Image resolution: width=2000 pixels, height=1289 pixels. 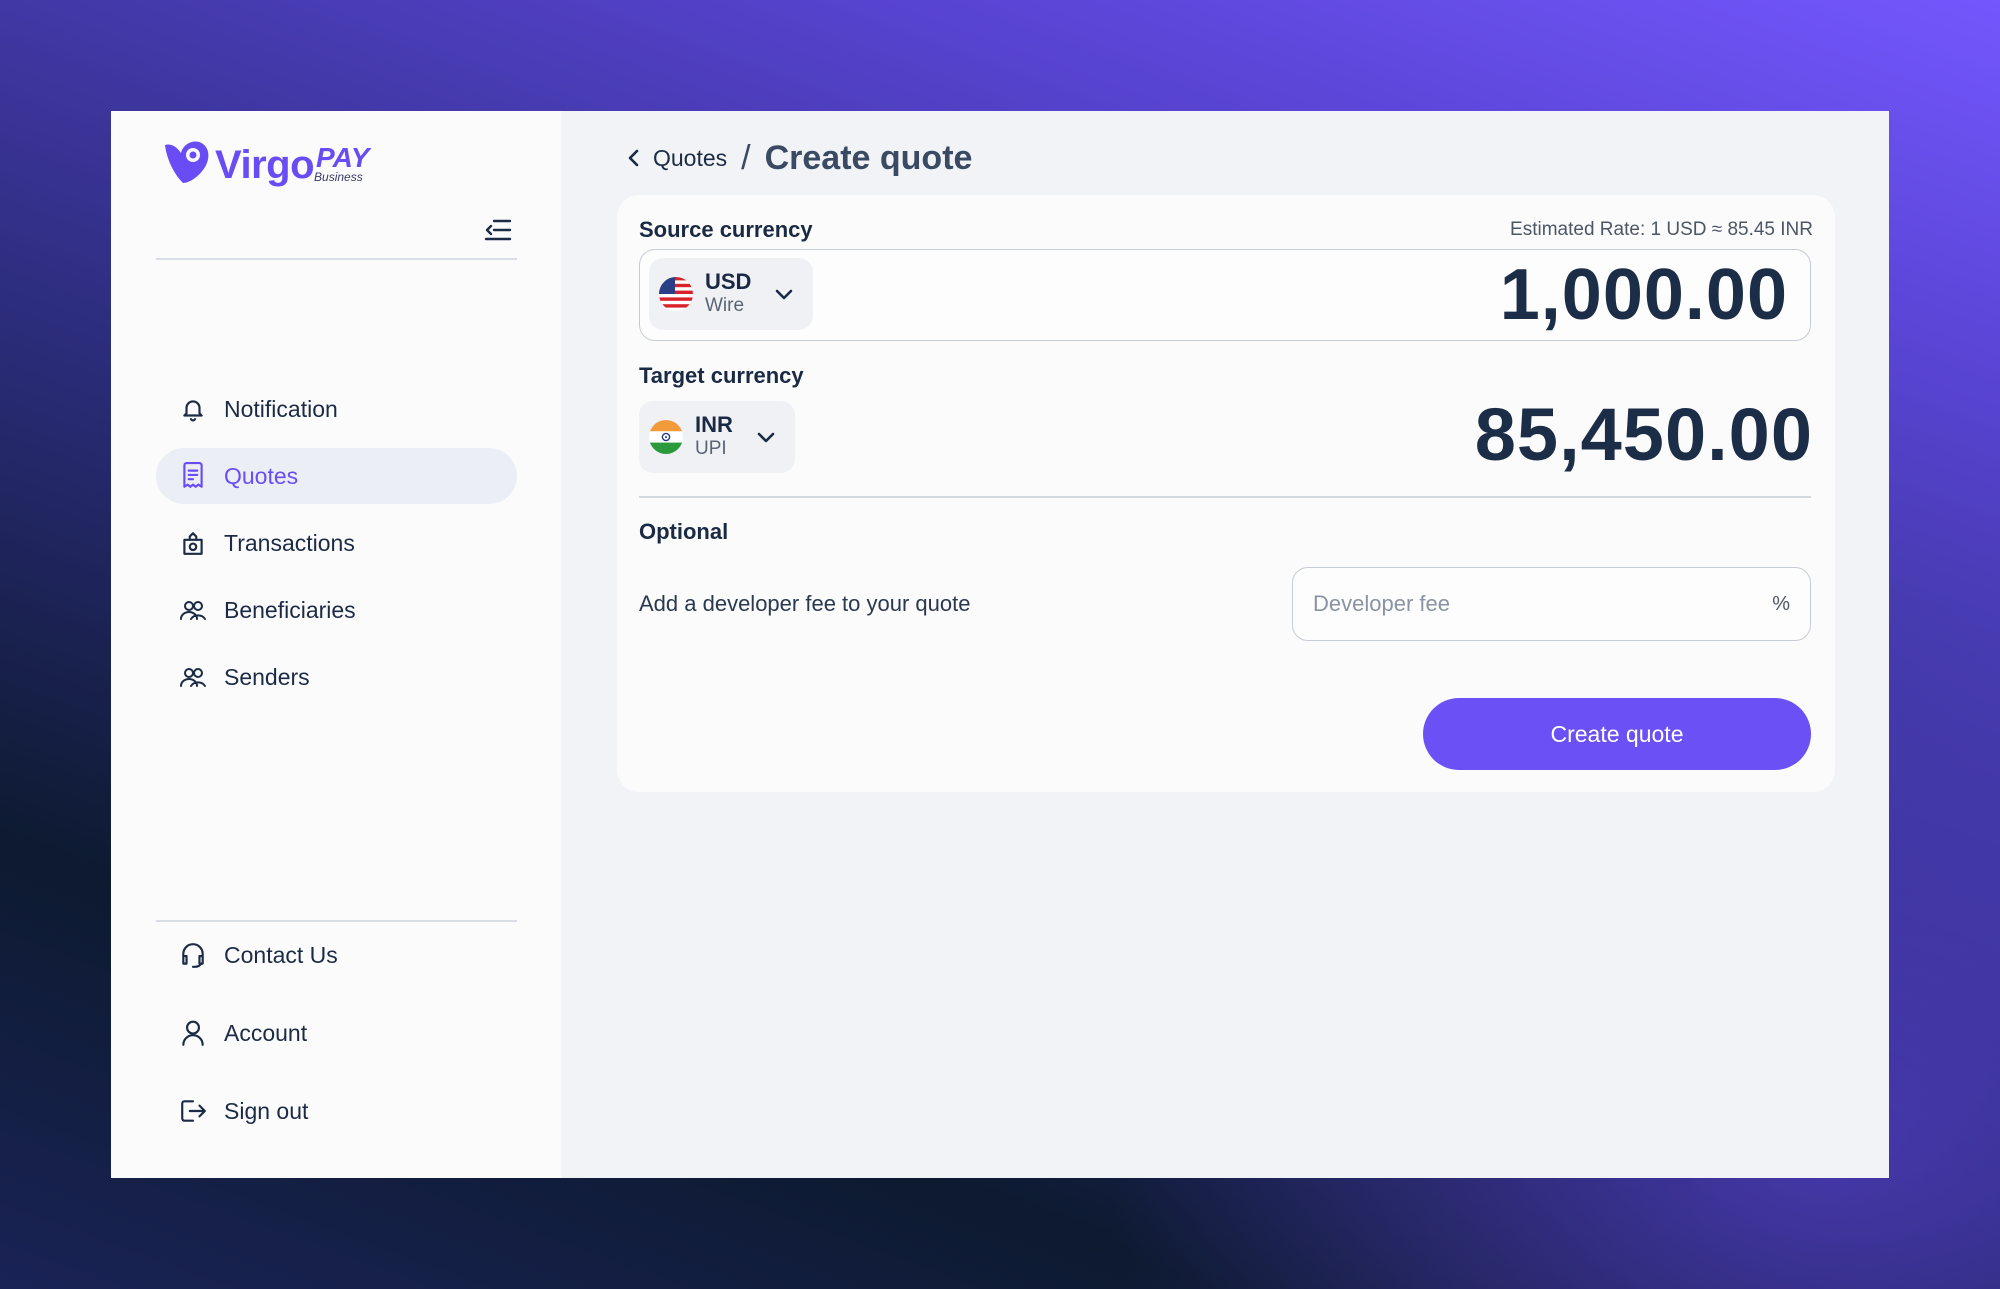 I want to click on logo-mark-icon, so click(x=187, y=162).